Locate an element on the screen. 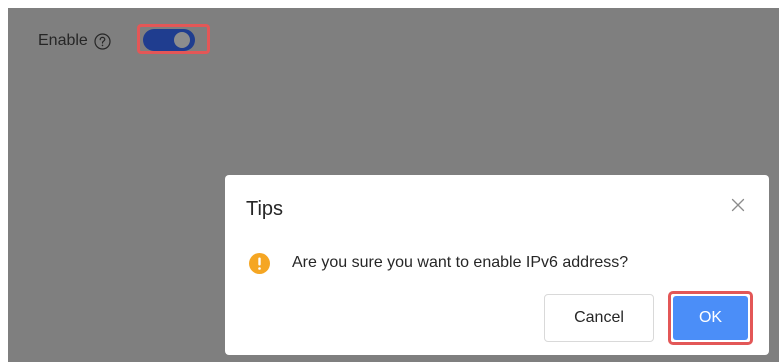  dialog-title: Tips is located at coordinates (265, 209).